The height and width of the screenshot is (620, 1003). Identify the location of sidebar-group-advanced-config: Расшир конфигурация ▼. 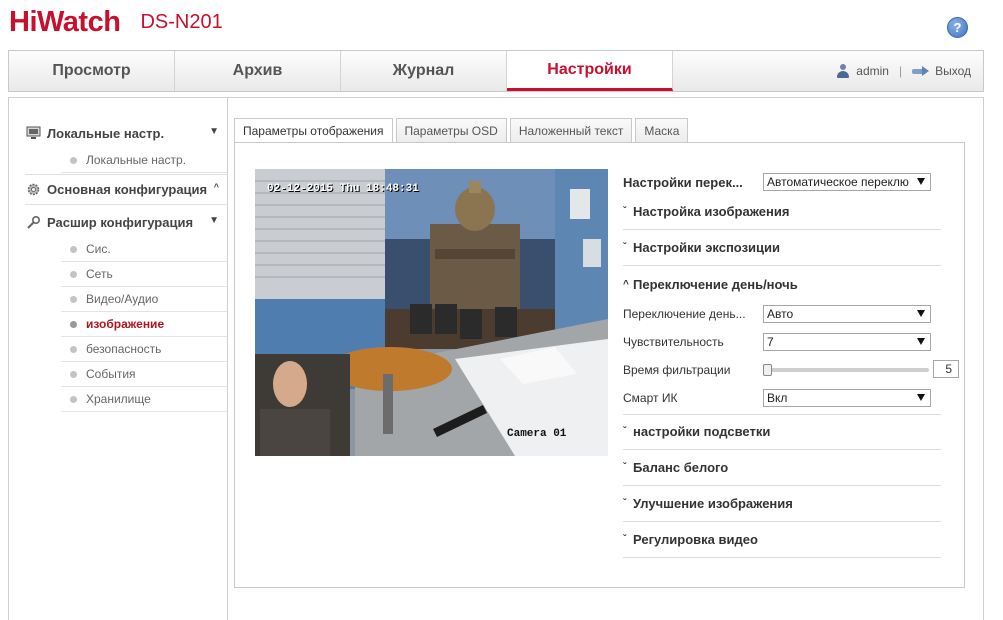
(125, 222).